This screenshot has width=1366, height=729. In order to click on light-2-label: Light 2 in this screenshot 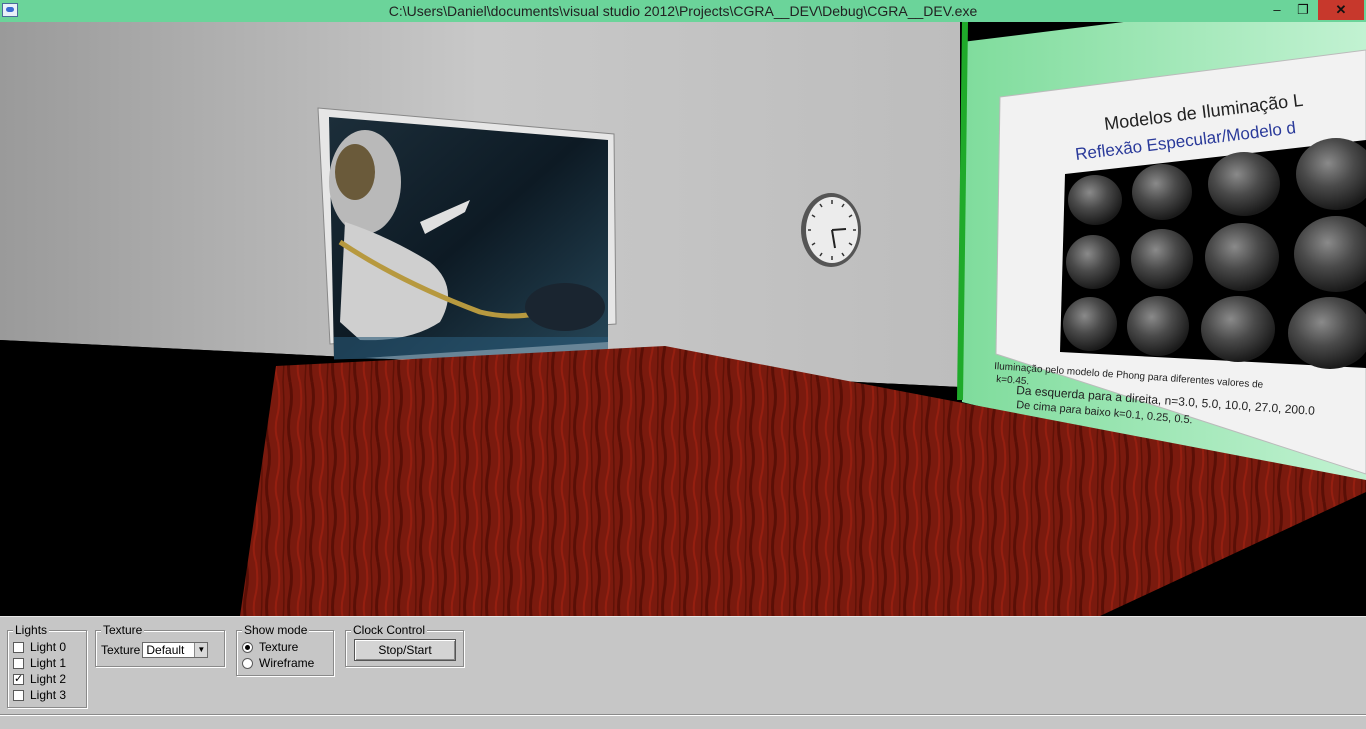, I will do `click(48, 679)`.